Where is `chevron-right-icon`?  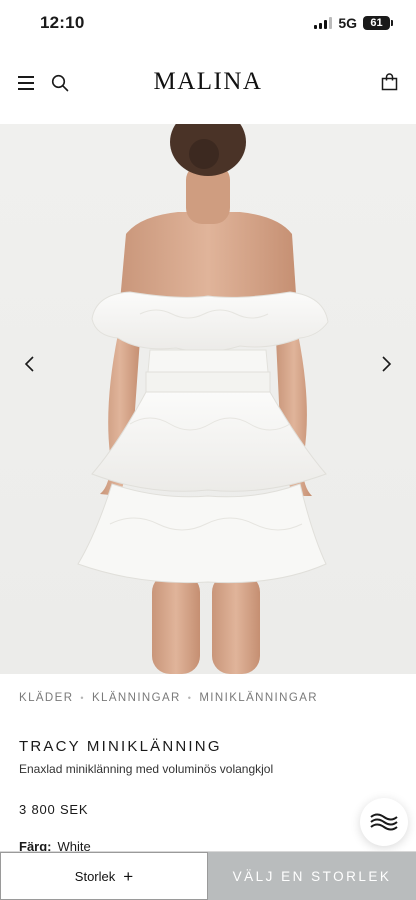 chevron-right-icon is located at coordinates (386, 364).